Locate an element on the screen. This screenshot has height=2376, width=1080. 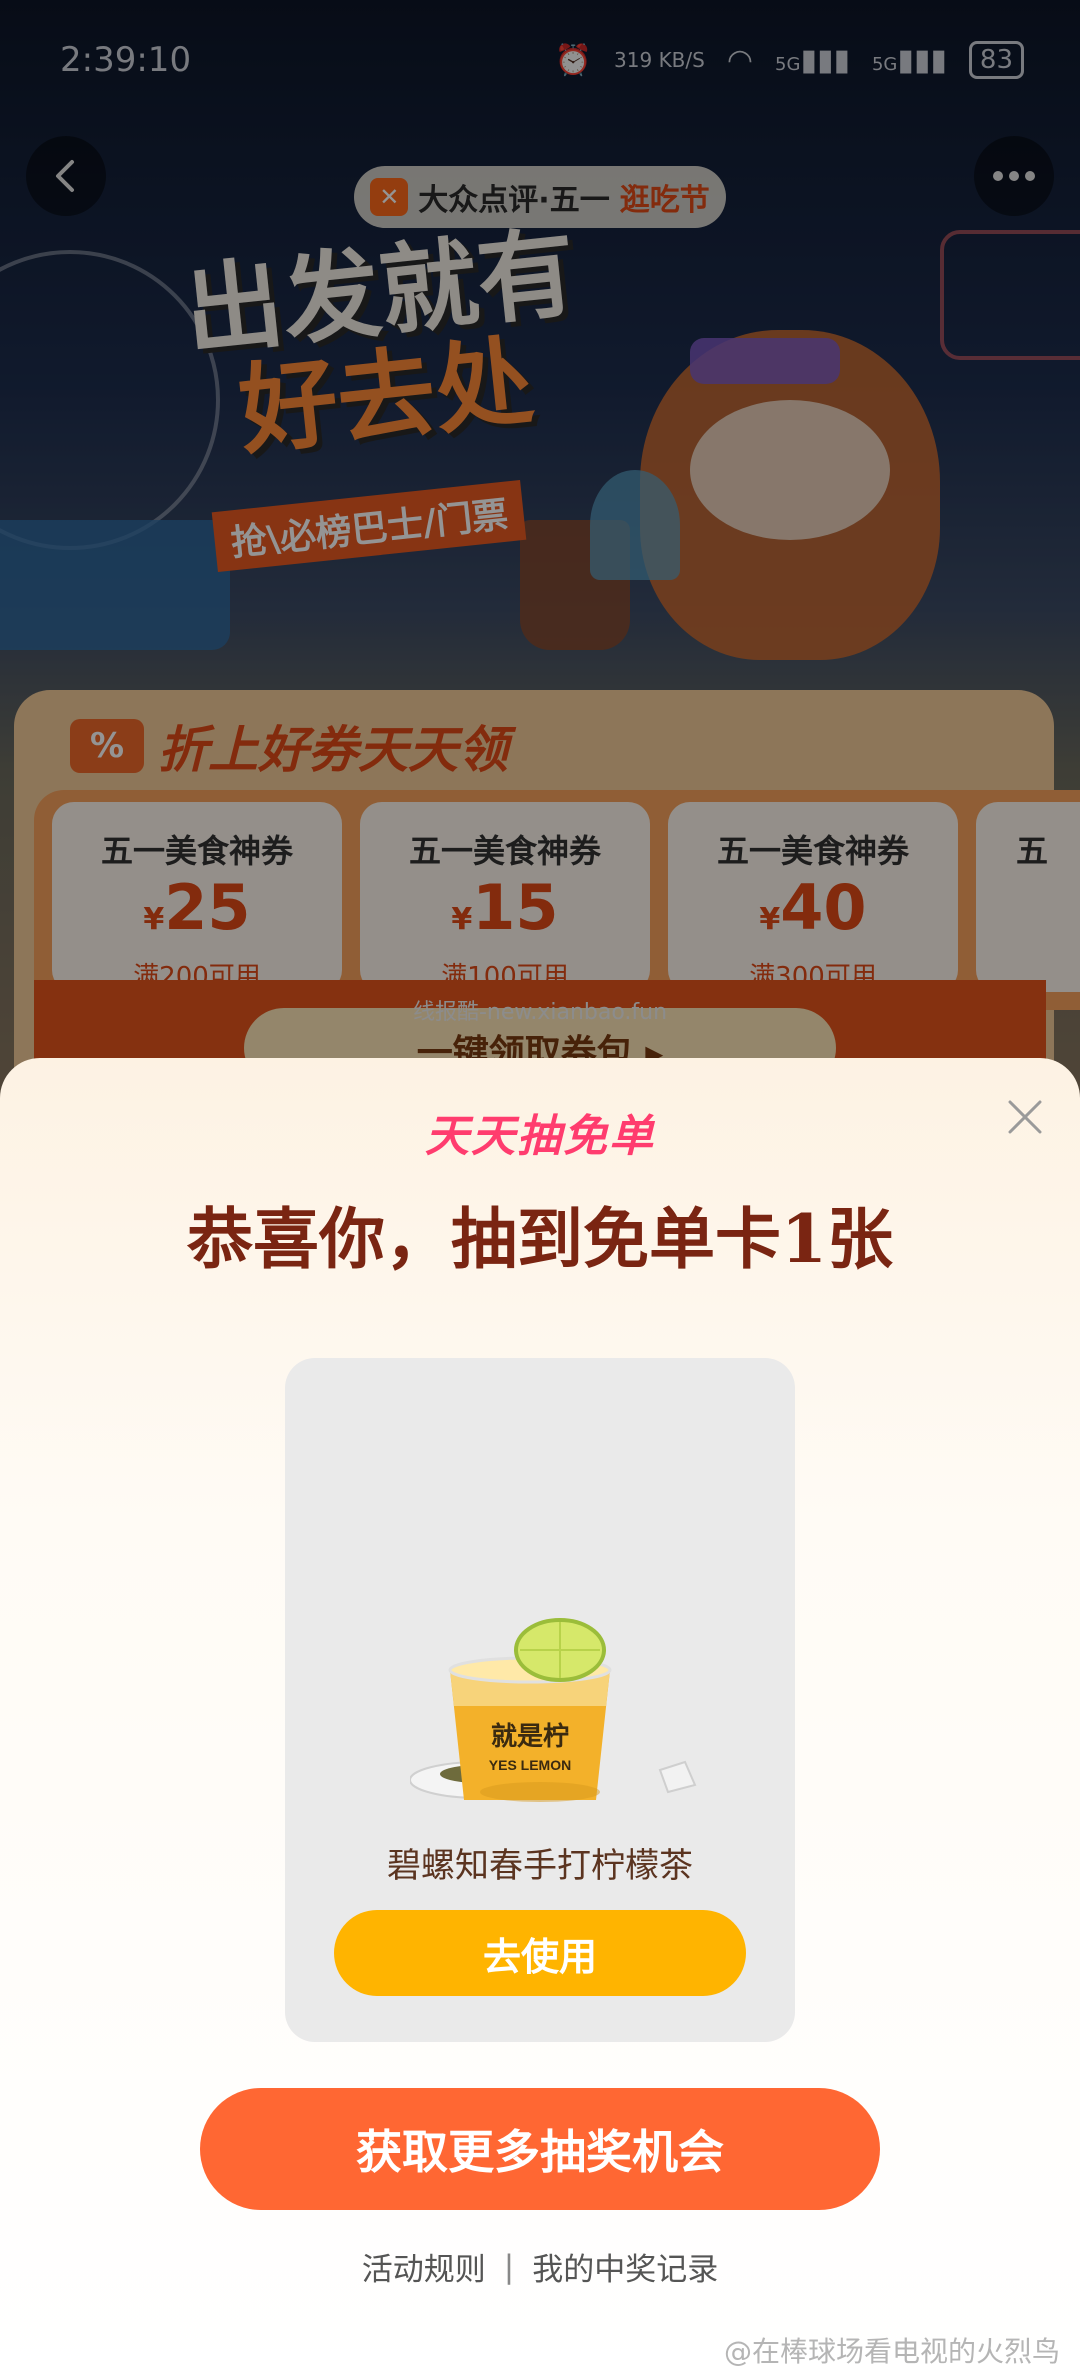
weibo-credit-watermark: @在棒球场看电视的火烈鸟 is located at coordinates (891, 2351).